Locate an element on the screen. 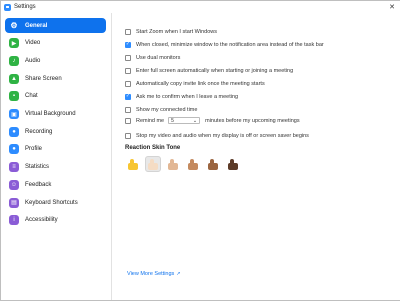 This screenshot has height=301, width=400. skin-tone-light is located at coordinates (153, 164).